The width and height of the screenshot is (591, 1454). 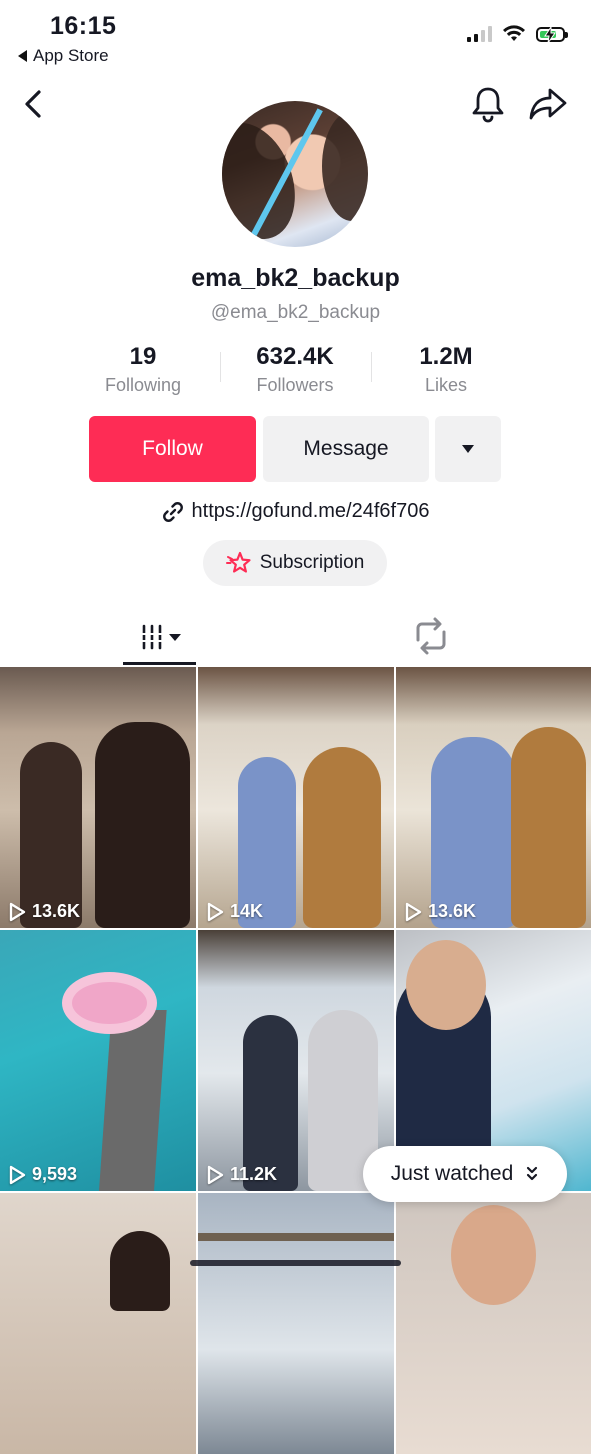 What do you see at coordinates (83, 26) in the screenshot?
I see `status-time: 16:15` at bounding box center [83, 26].